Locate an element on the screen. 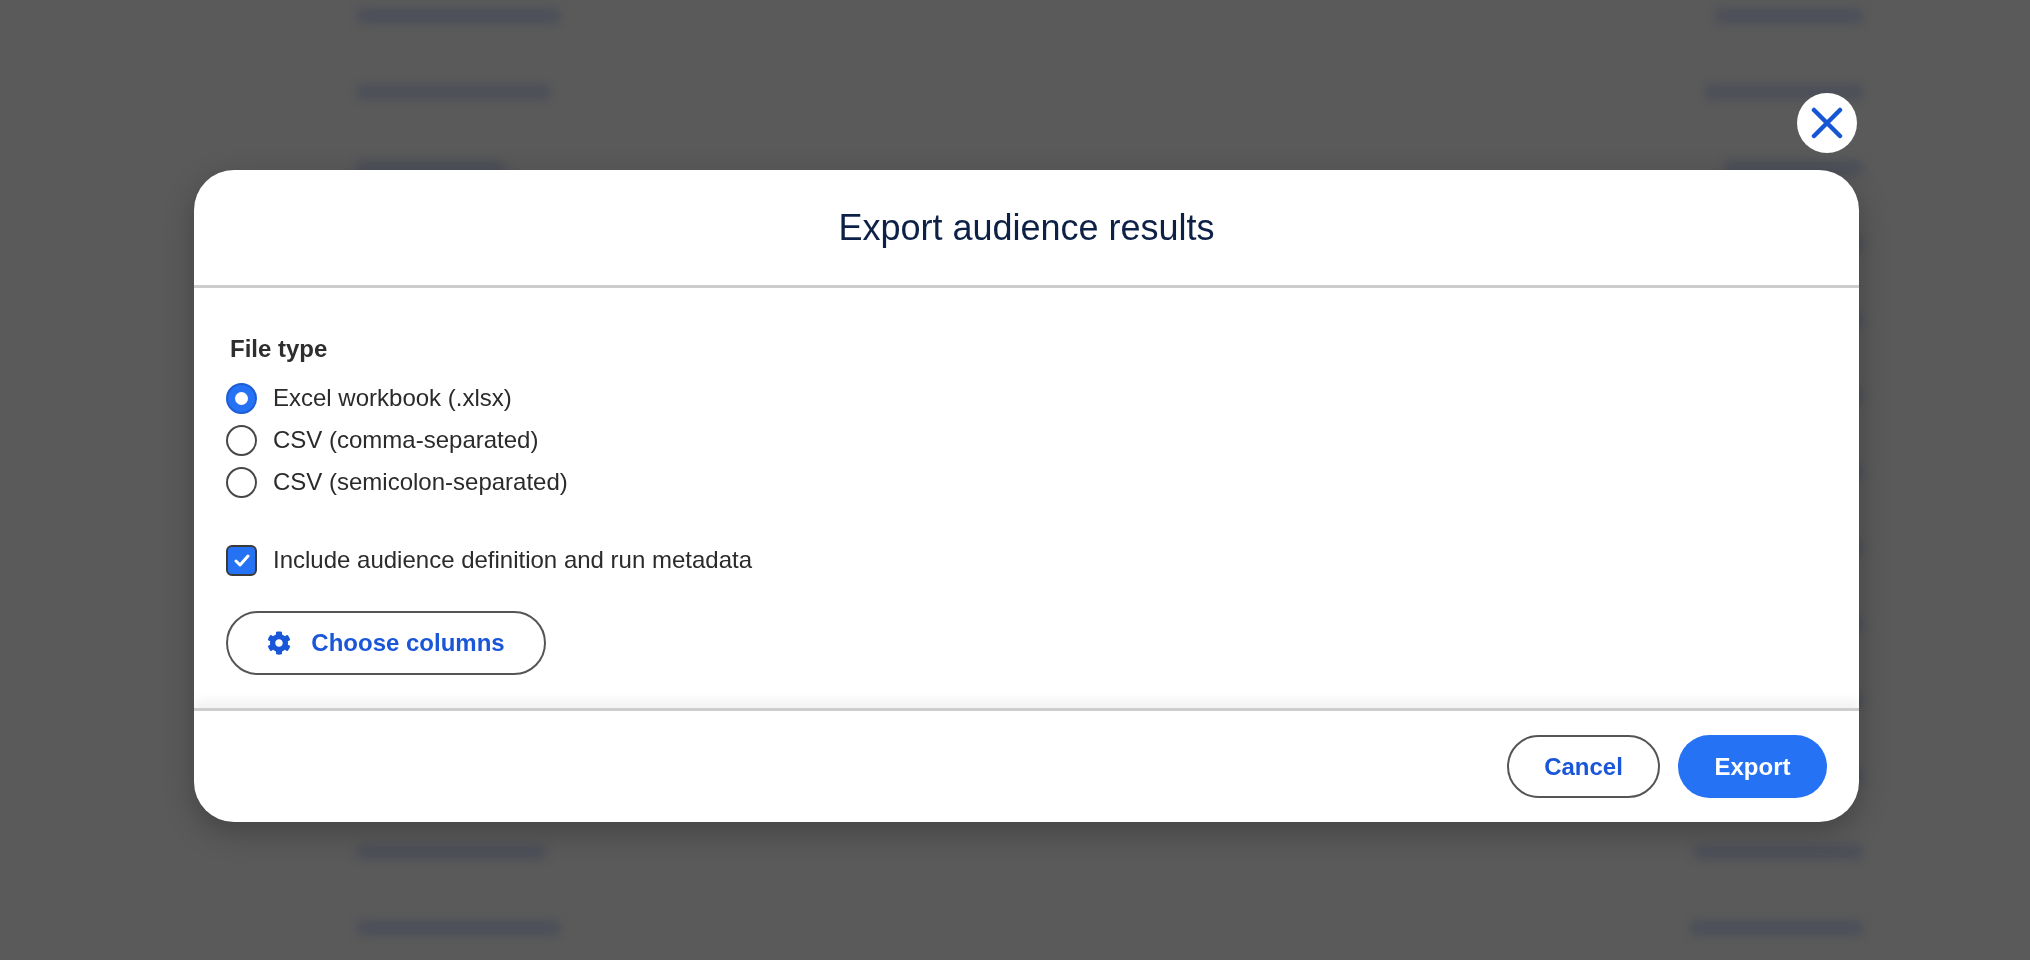 Image resolution: width=2030 pixels, height=960 pixels. cancel-button: Cancel is located at coordinates (1583, 766).